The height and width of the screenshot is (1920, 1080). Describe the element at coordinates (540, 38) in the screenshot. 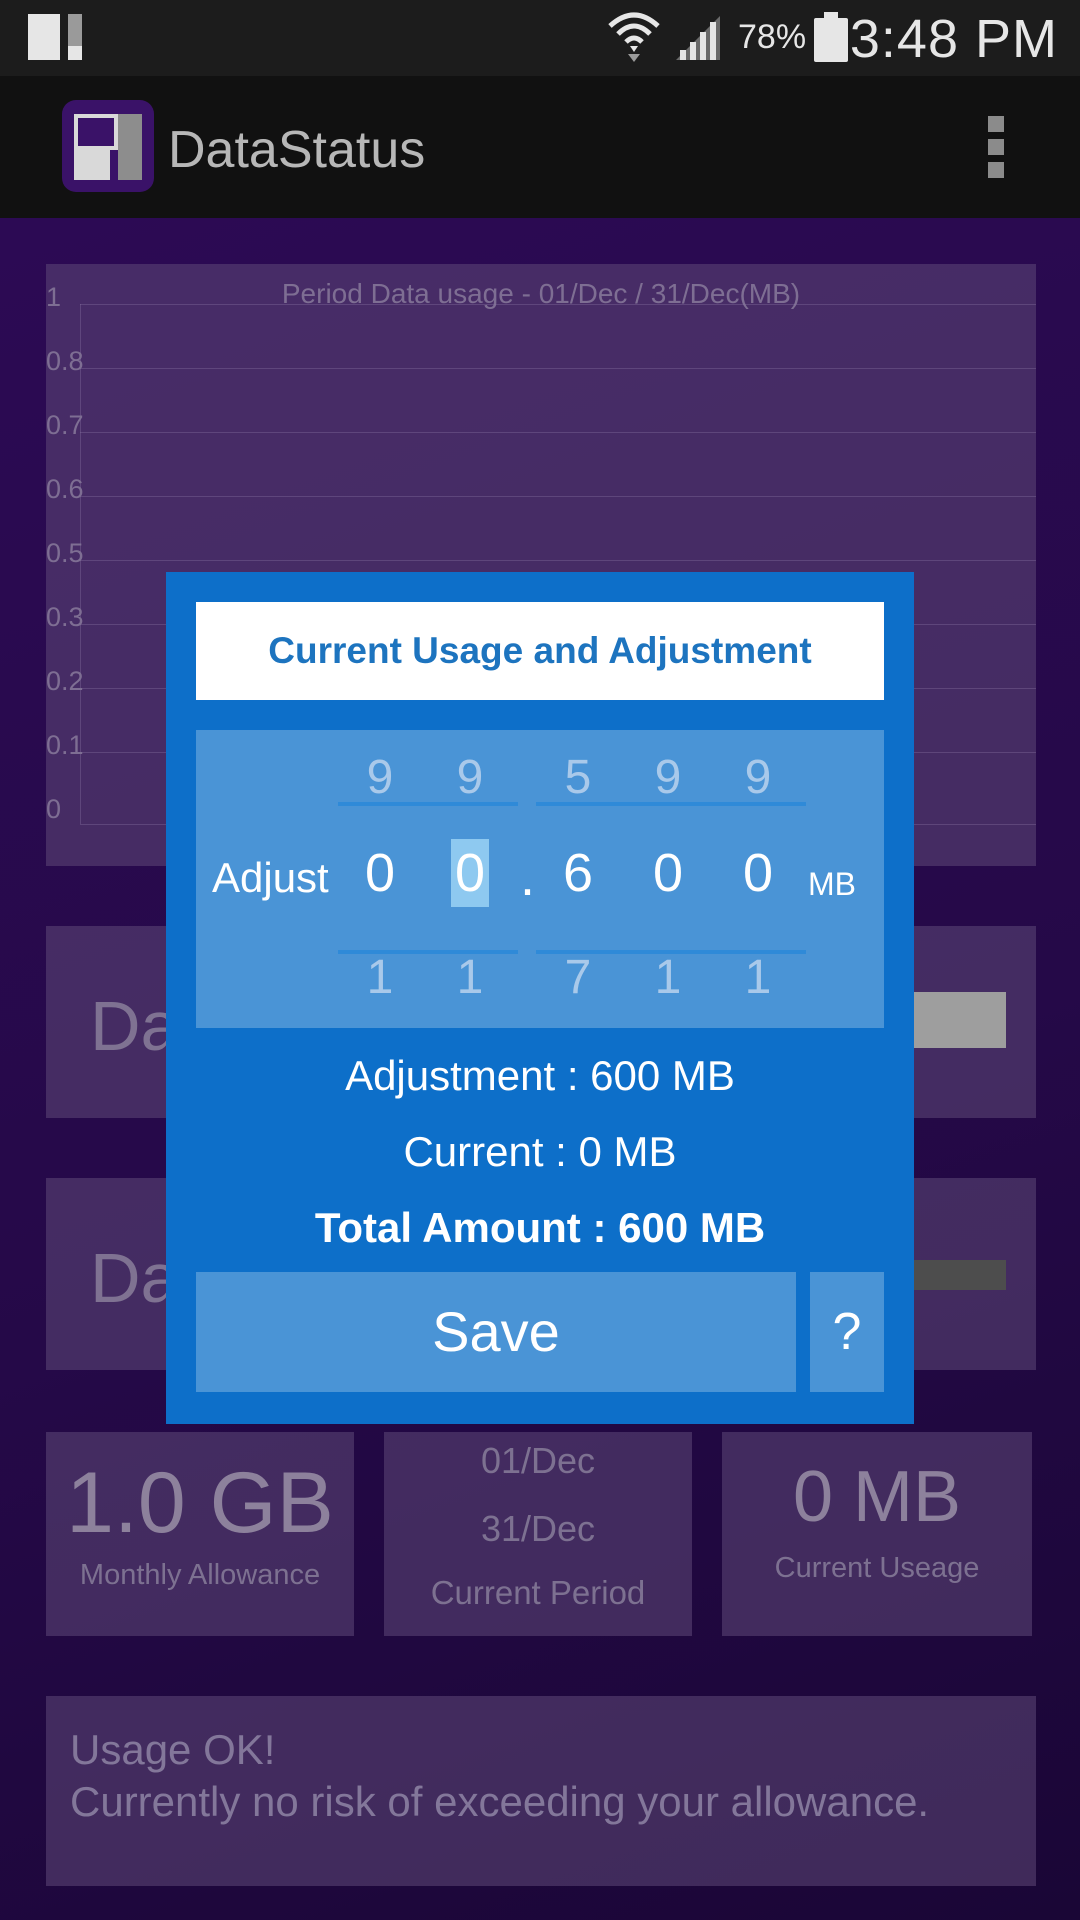

I see `status-bar: 78% 3:48 PM` at that location.